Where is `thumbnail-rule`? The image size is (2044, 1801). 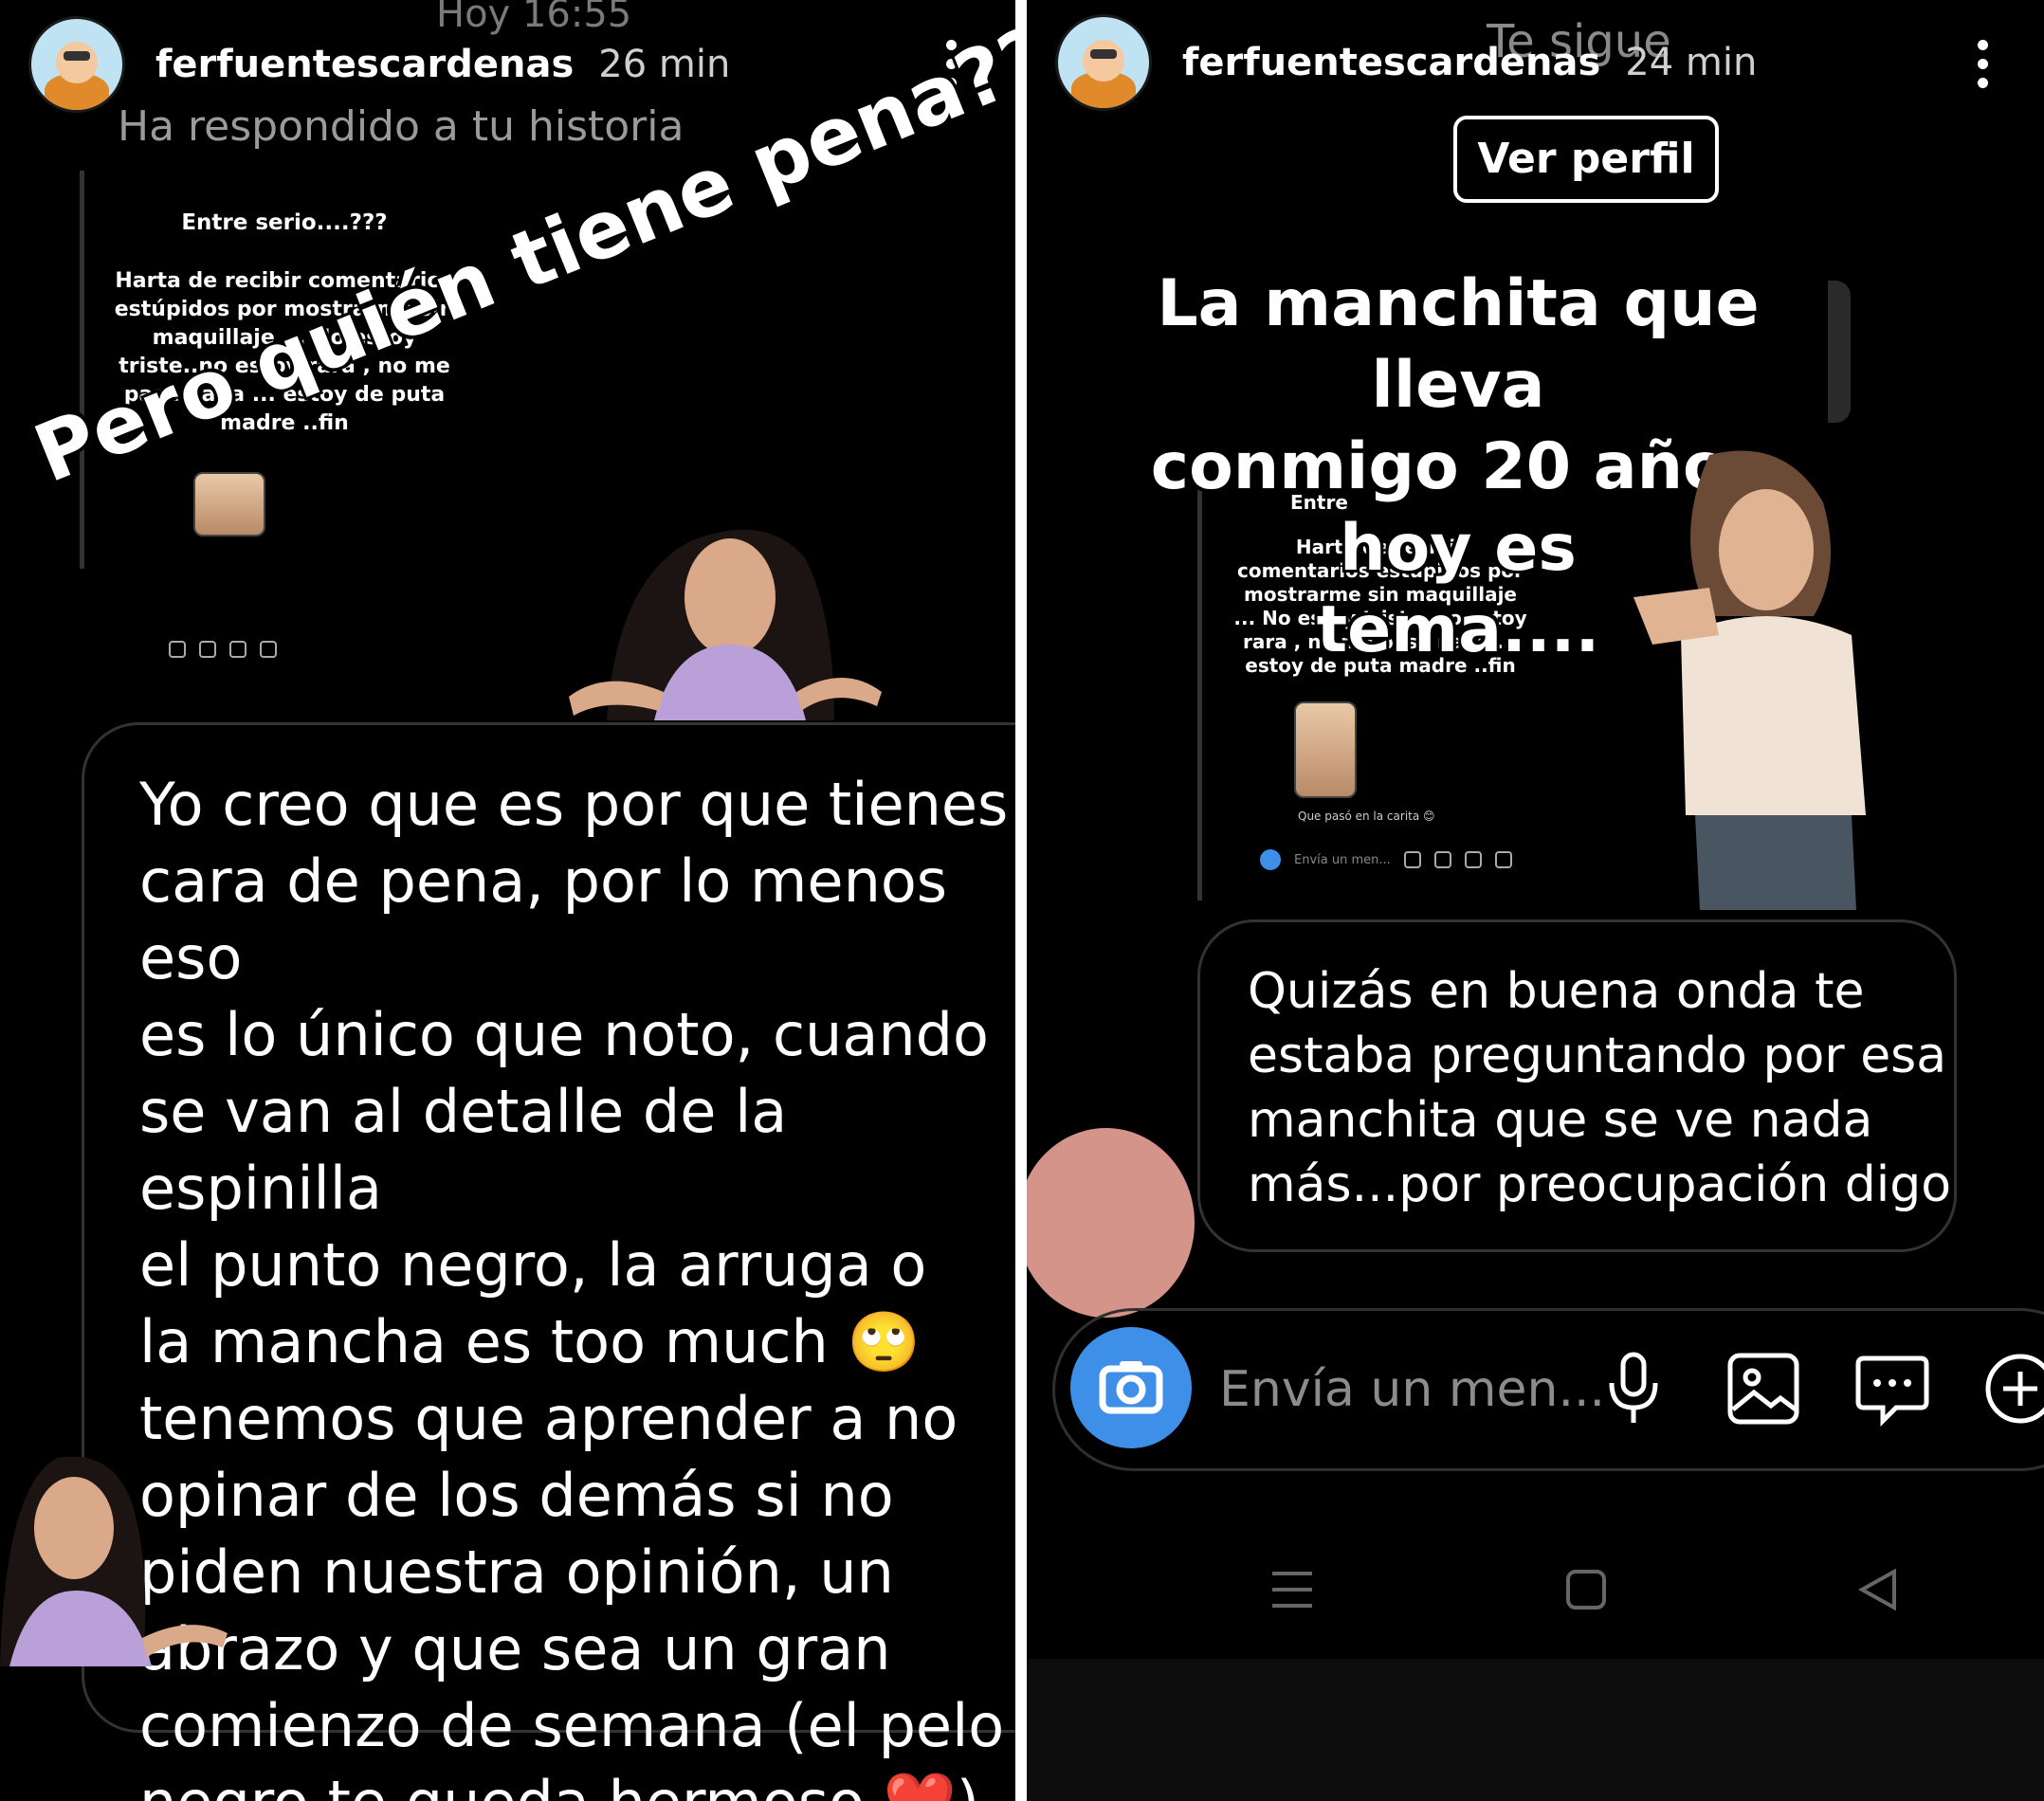 thumbnail-rule is located at coordinates (82, 370).